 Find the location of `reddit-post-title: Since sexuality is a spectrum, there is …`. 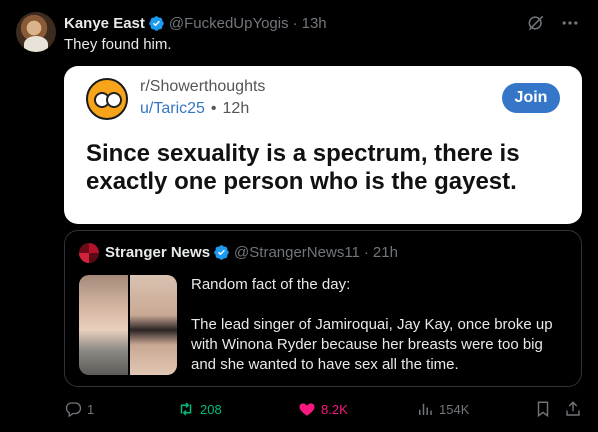

reddit-post-title: Since sexuality is a spectrum, there is … is located at coordinates (303, 167).